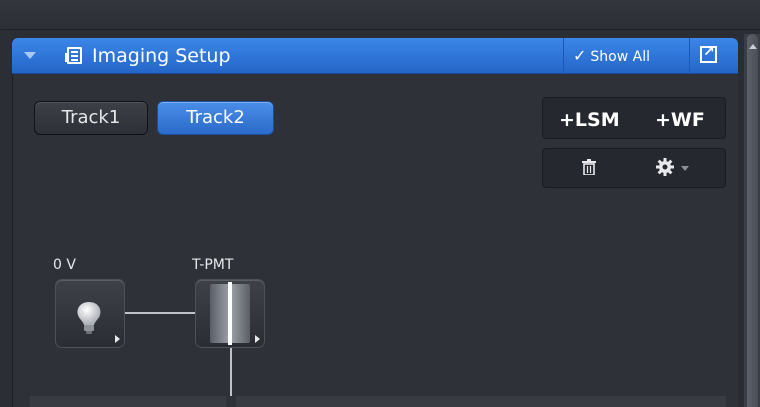 The height and width of the screenshot is (407, 760). Describe the element at coordinates (685, 168) in the screenshot. I see `gear-dropdown-icon` at that location.